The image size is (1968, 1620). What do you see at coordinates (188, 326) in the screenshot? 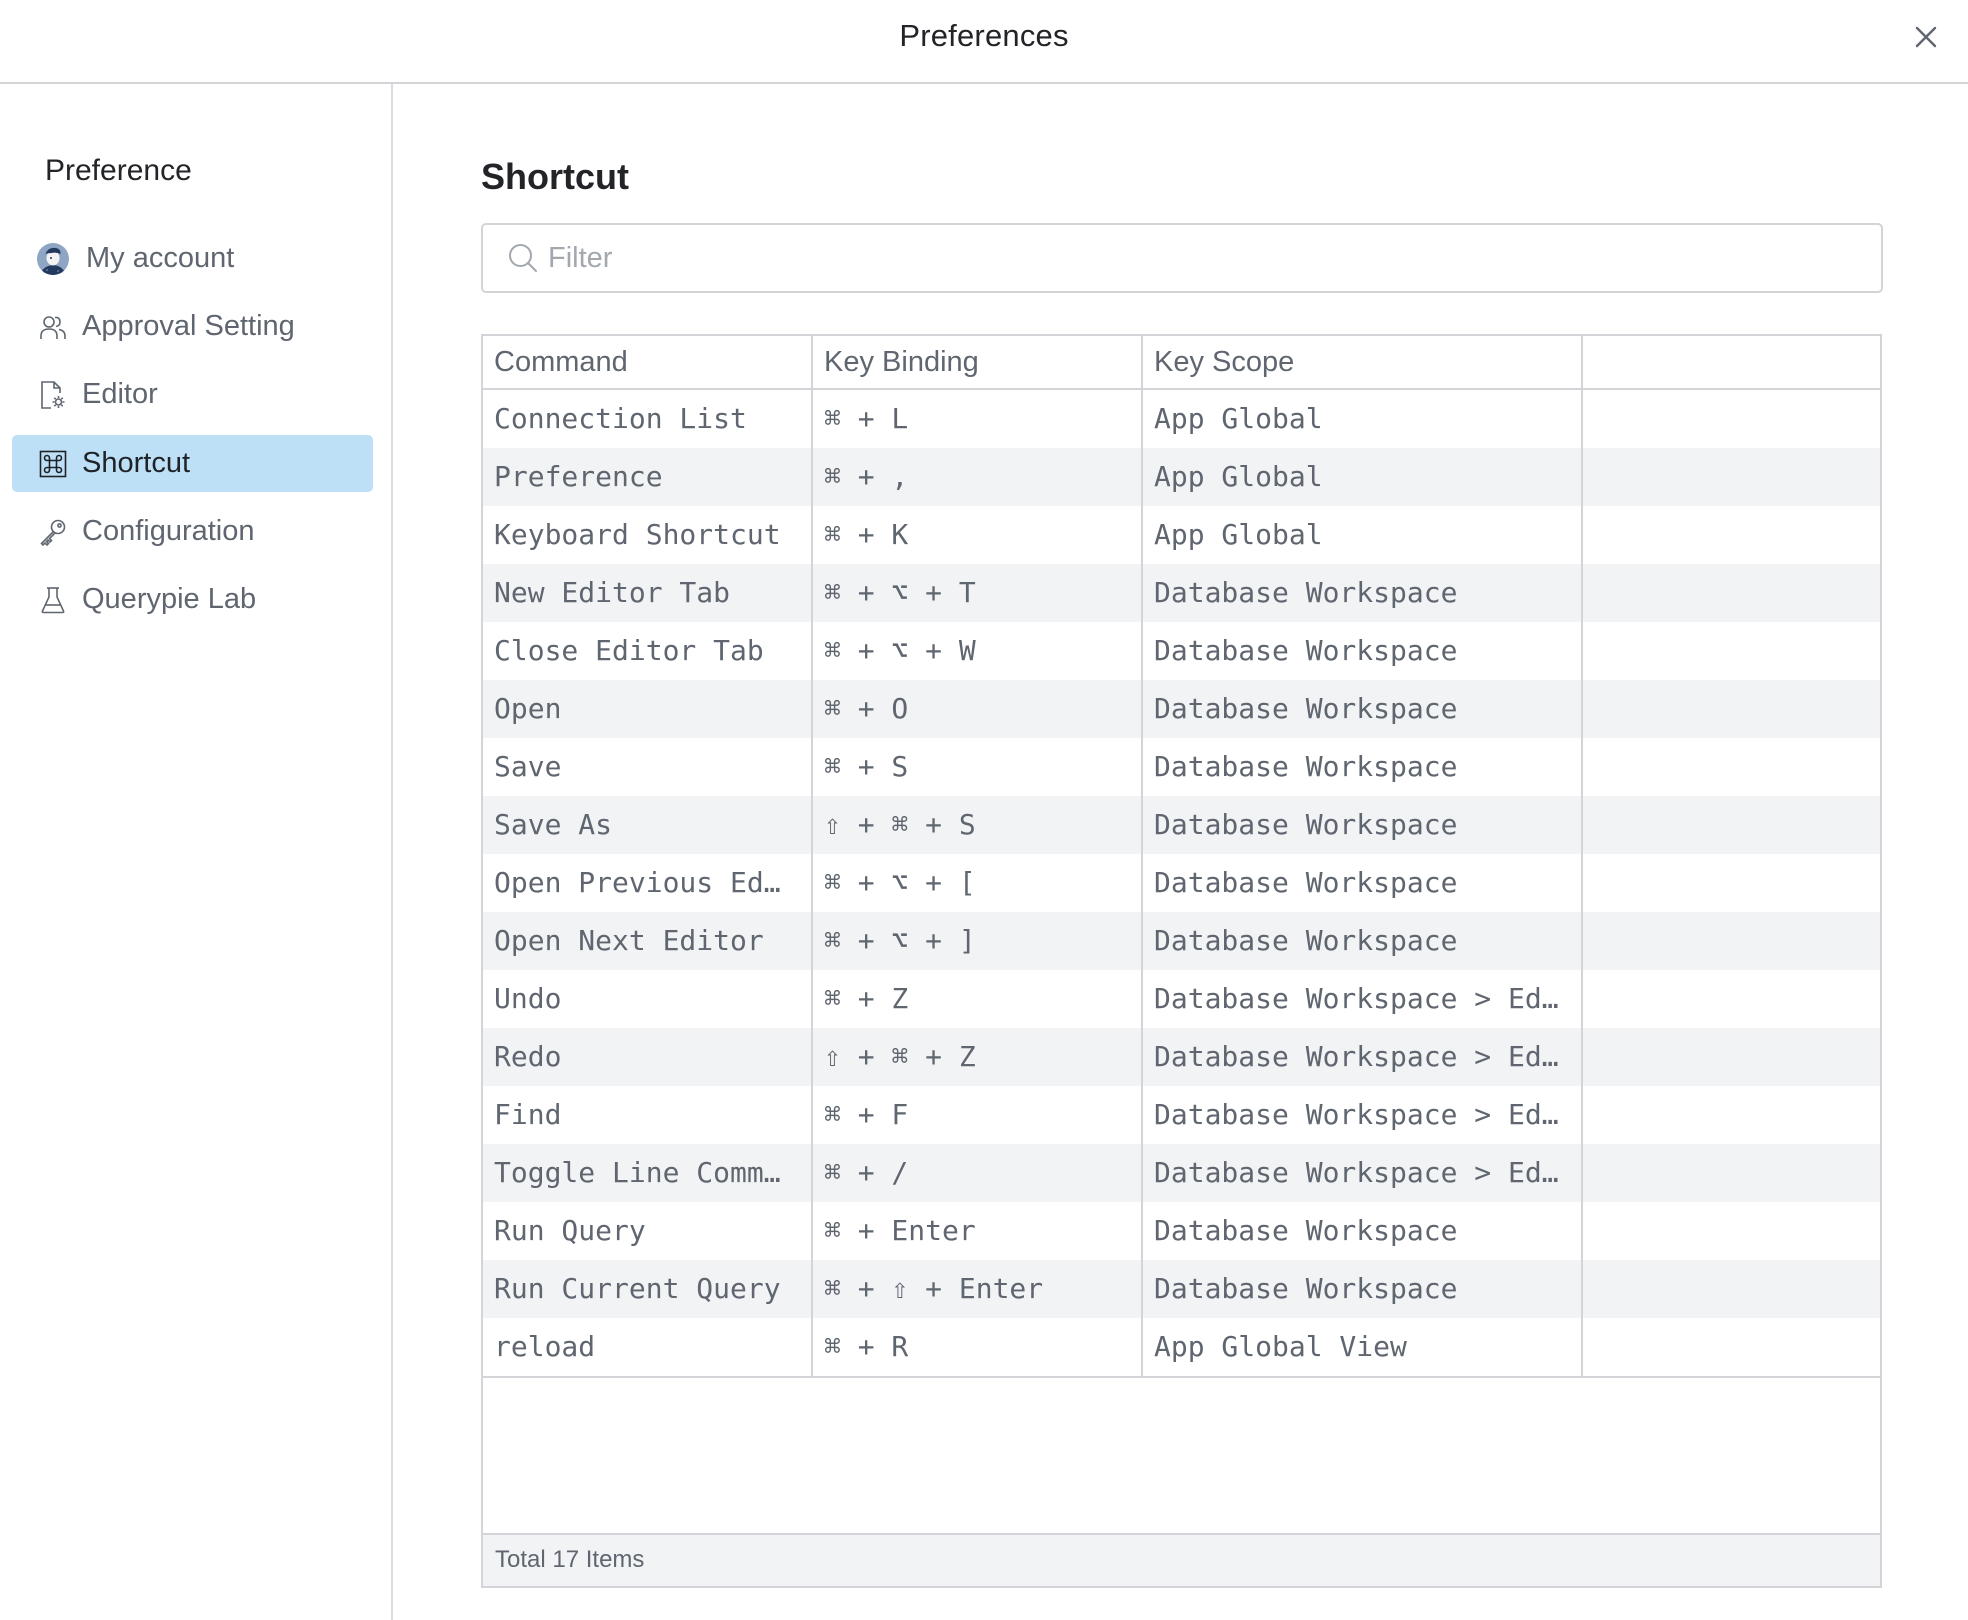
I see `sidebar-item-label: Approval Setting` at bounding box center [188, 326].